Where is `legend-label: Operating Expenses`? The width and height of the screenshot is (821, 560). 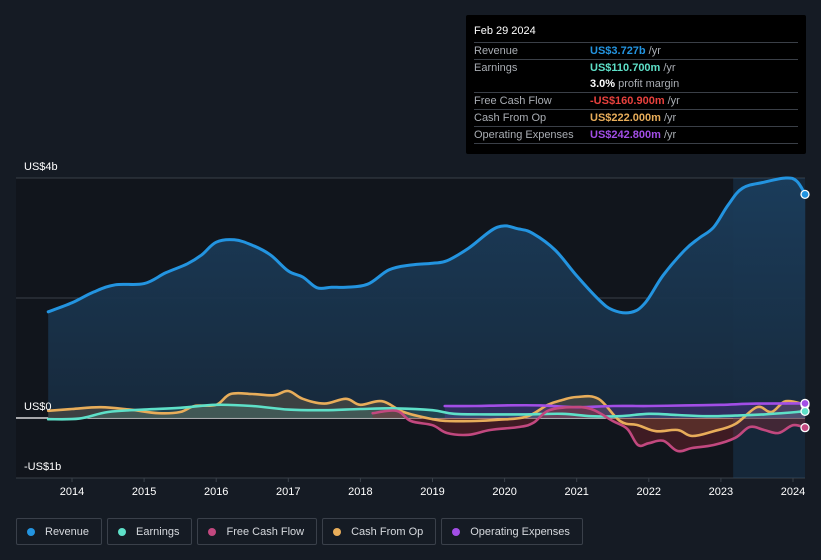 legend-label: Operating Expenses is located at coordinates (520, 531).